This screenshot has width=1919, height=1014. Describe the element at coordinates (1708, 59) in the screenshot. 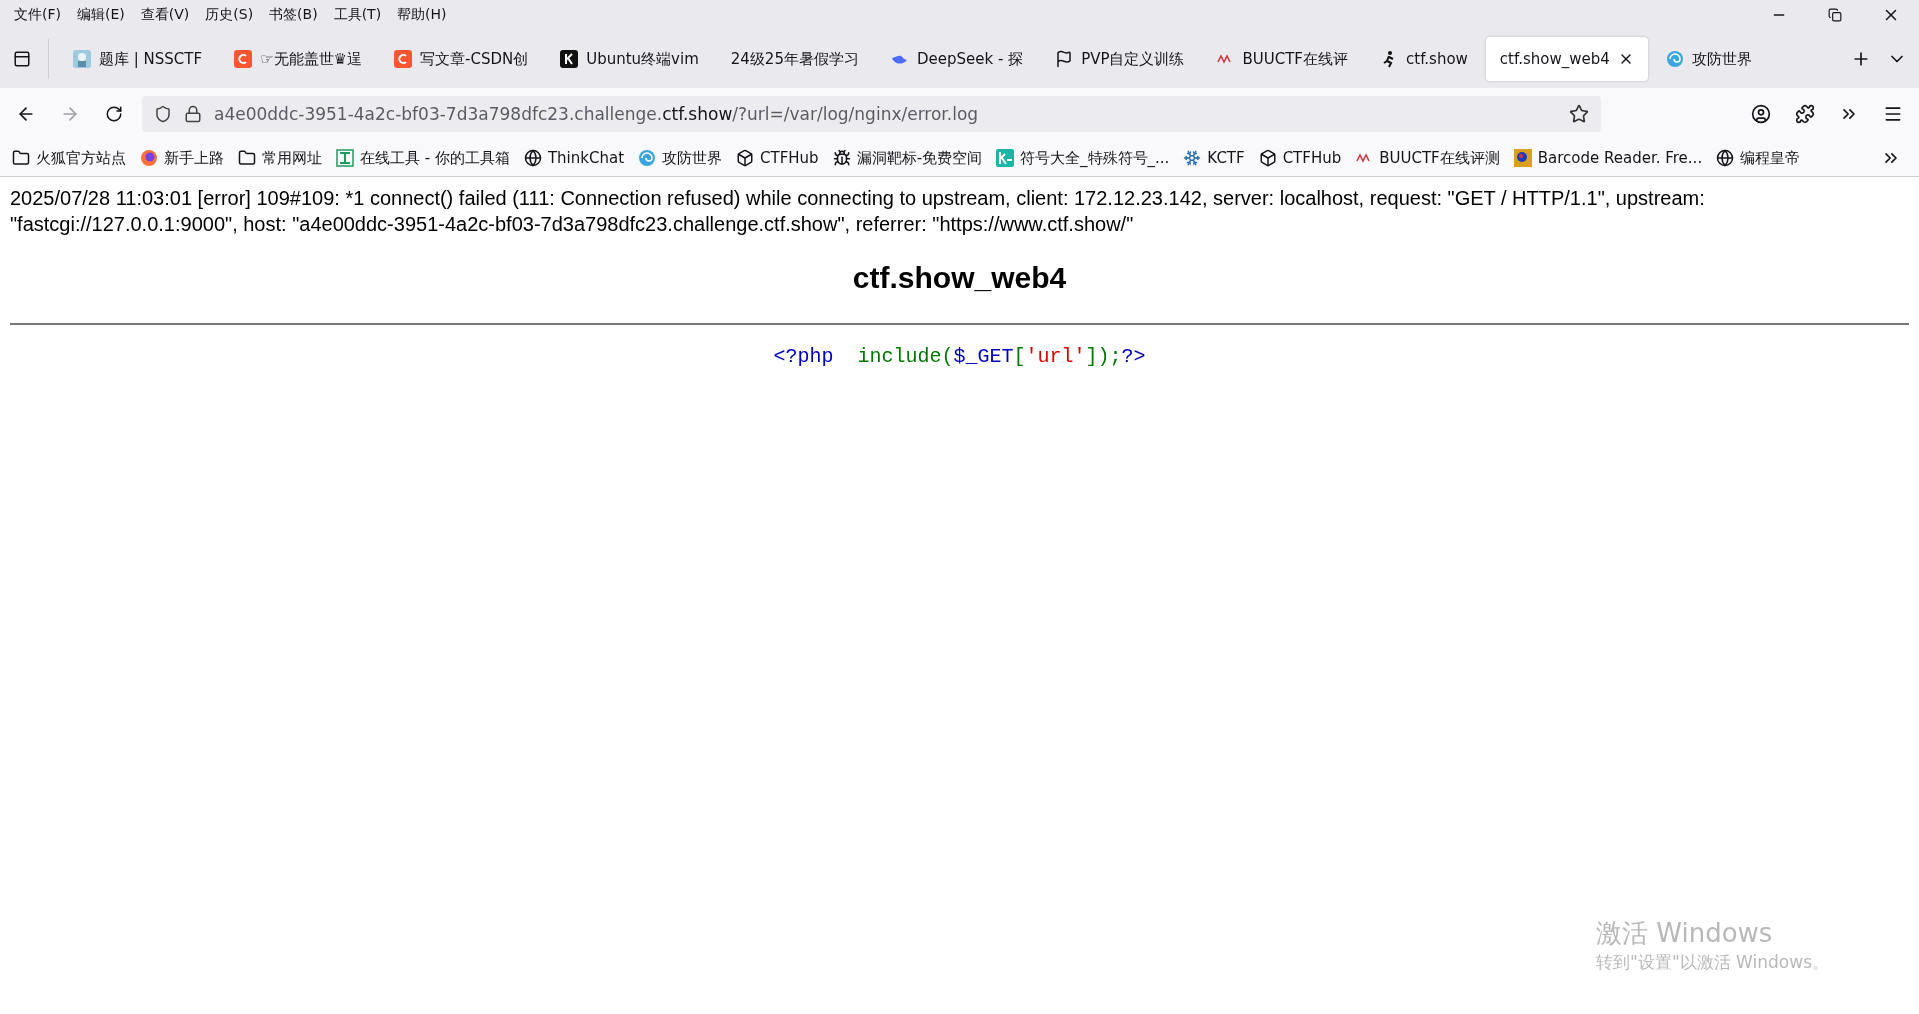

I see `browser-tab: 攻防世界` at that location.